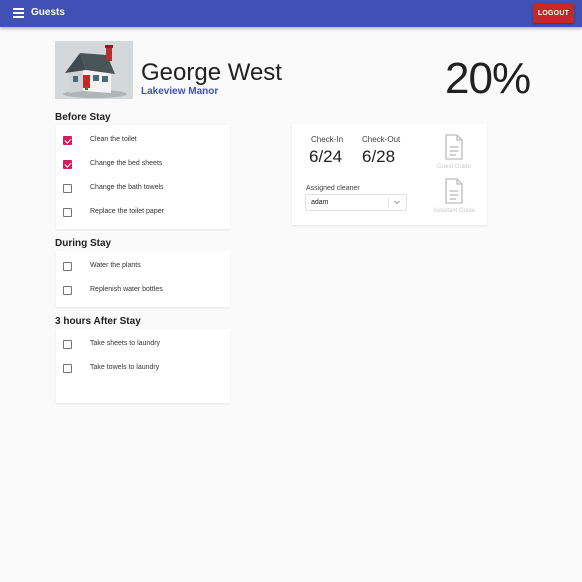 The image size is (582, 582). What do you see at coordinates (18, 13) in the screenshot?
I see `menu-icon` at bounding box center [18, 13].